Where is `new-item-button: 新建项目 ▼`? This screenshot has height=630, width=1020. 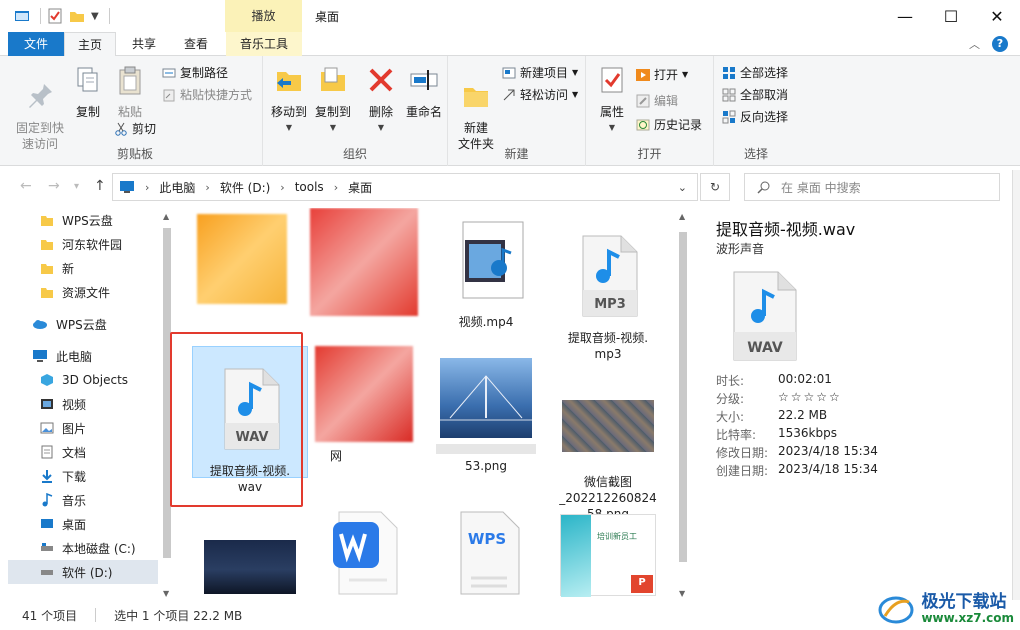
new-item-button: 新建项目 ▼ is located at coordinates (540, 72).